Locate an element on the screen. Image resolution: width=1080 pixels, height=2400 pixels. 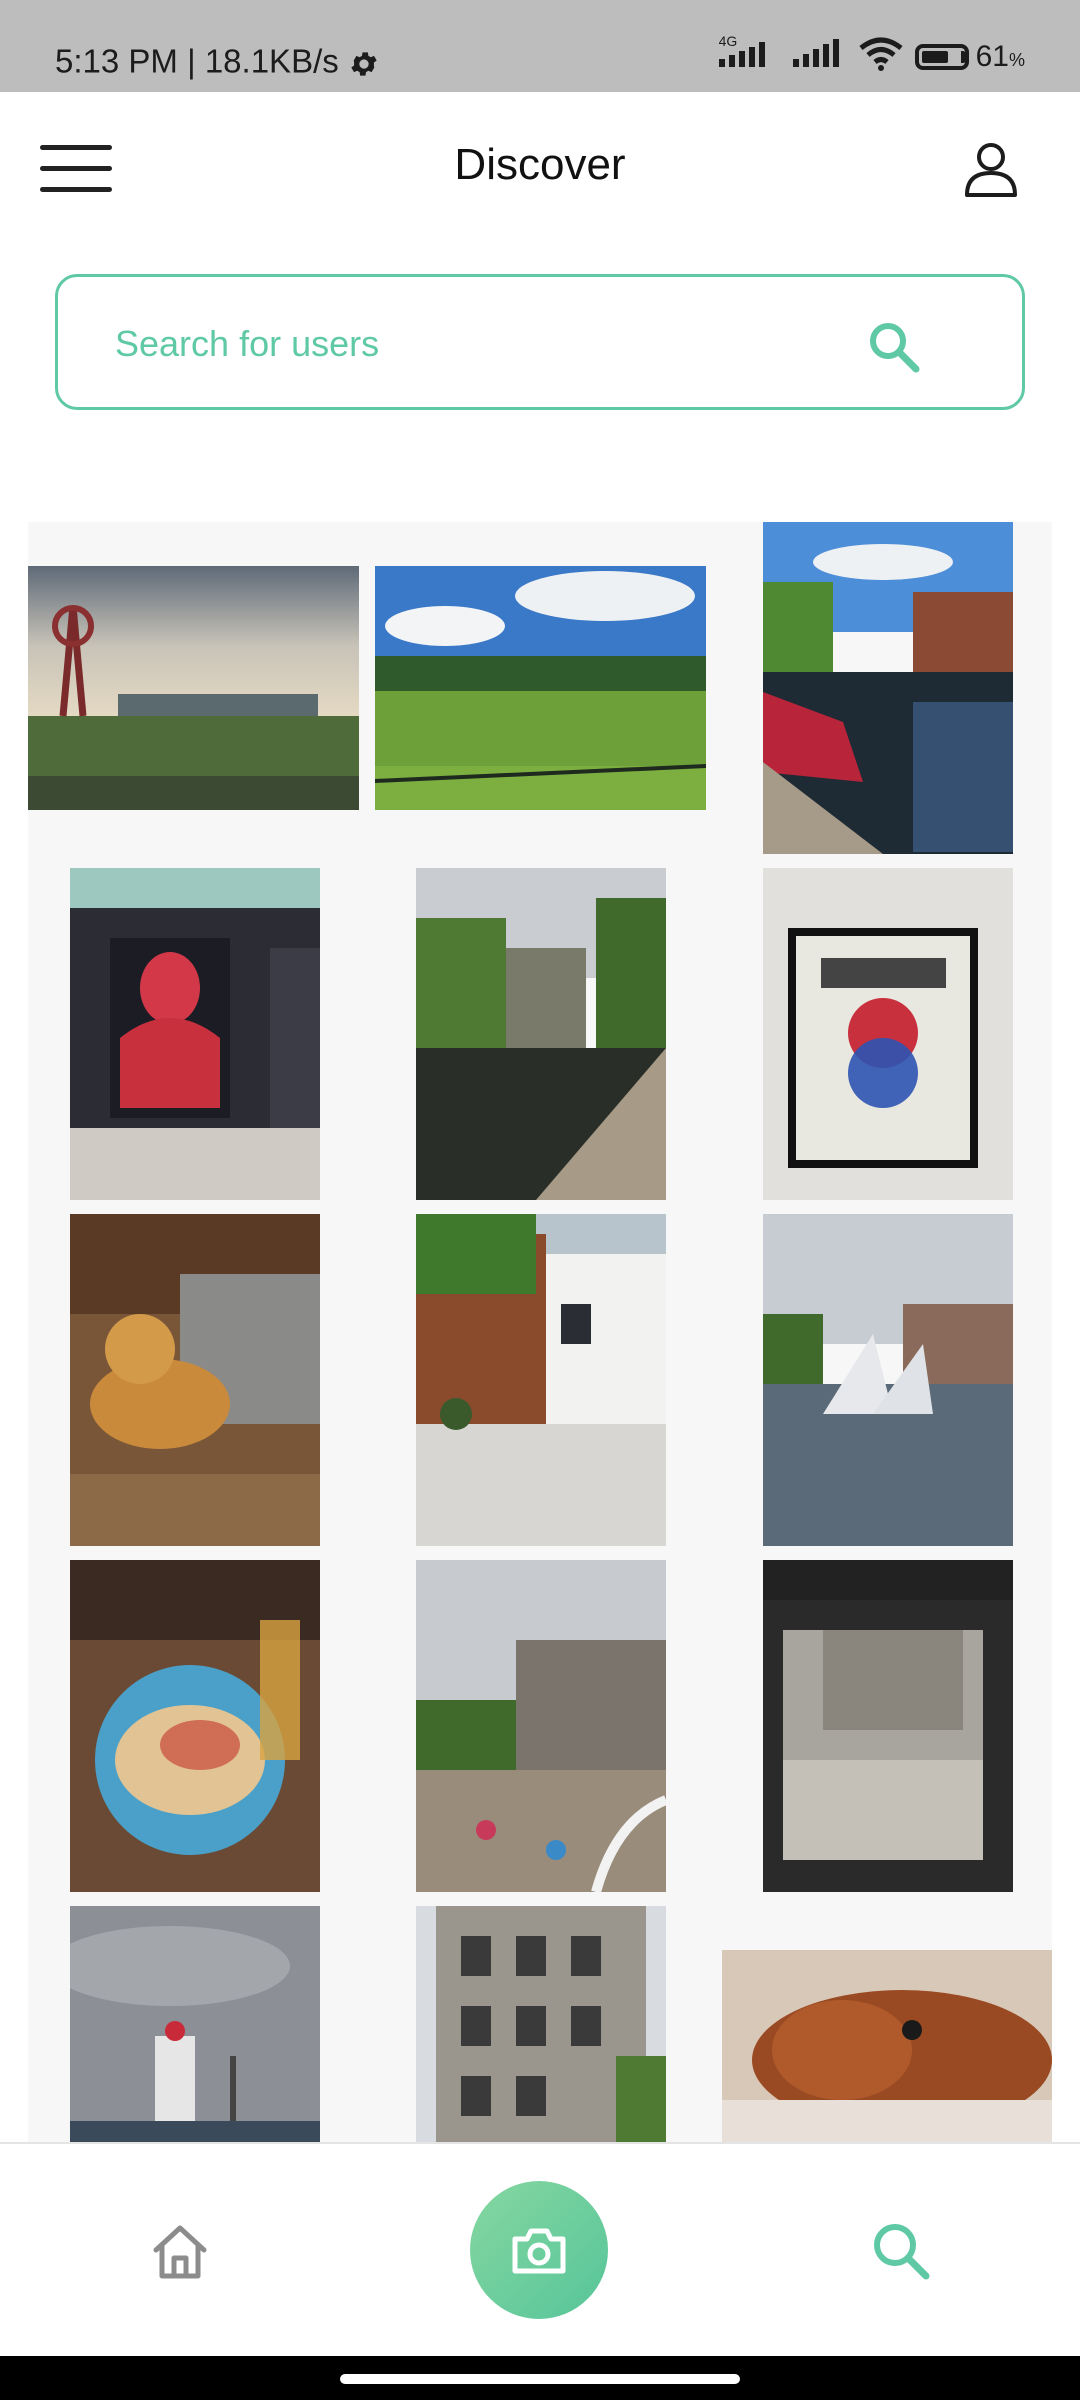
camera-button is located at coordinates (539, 2250).